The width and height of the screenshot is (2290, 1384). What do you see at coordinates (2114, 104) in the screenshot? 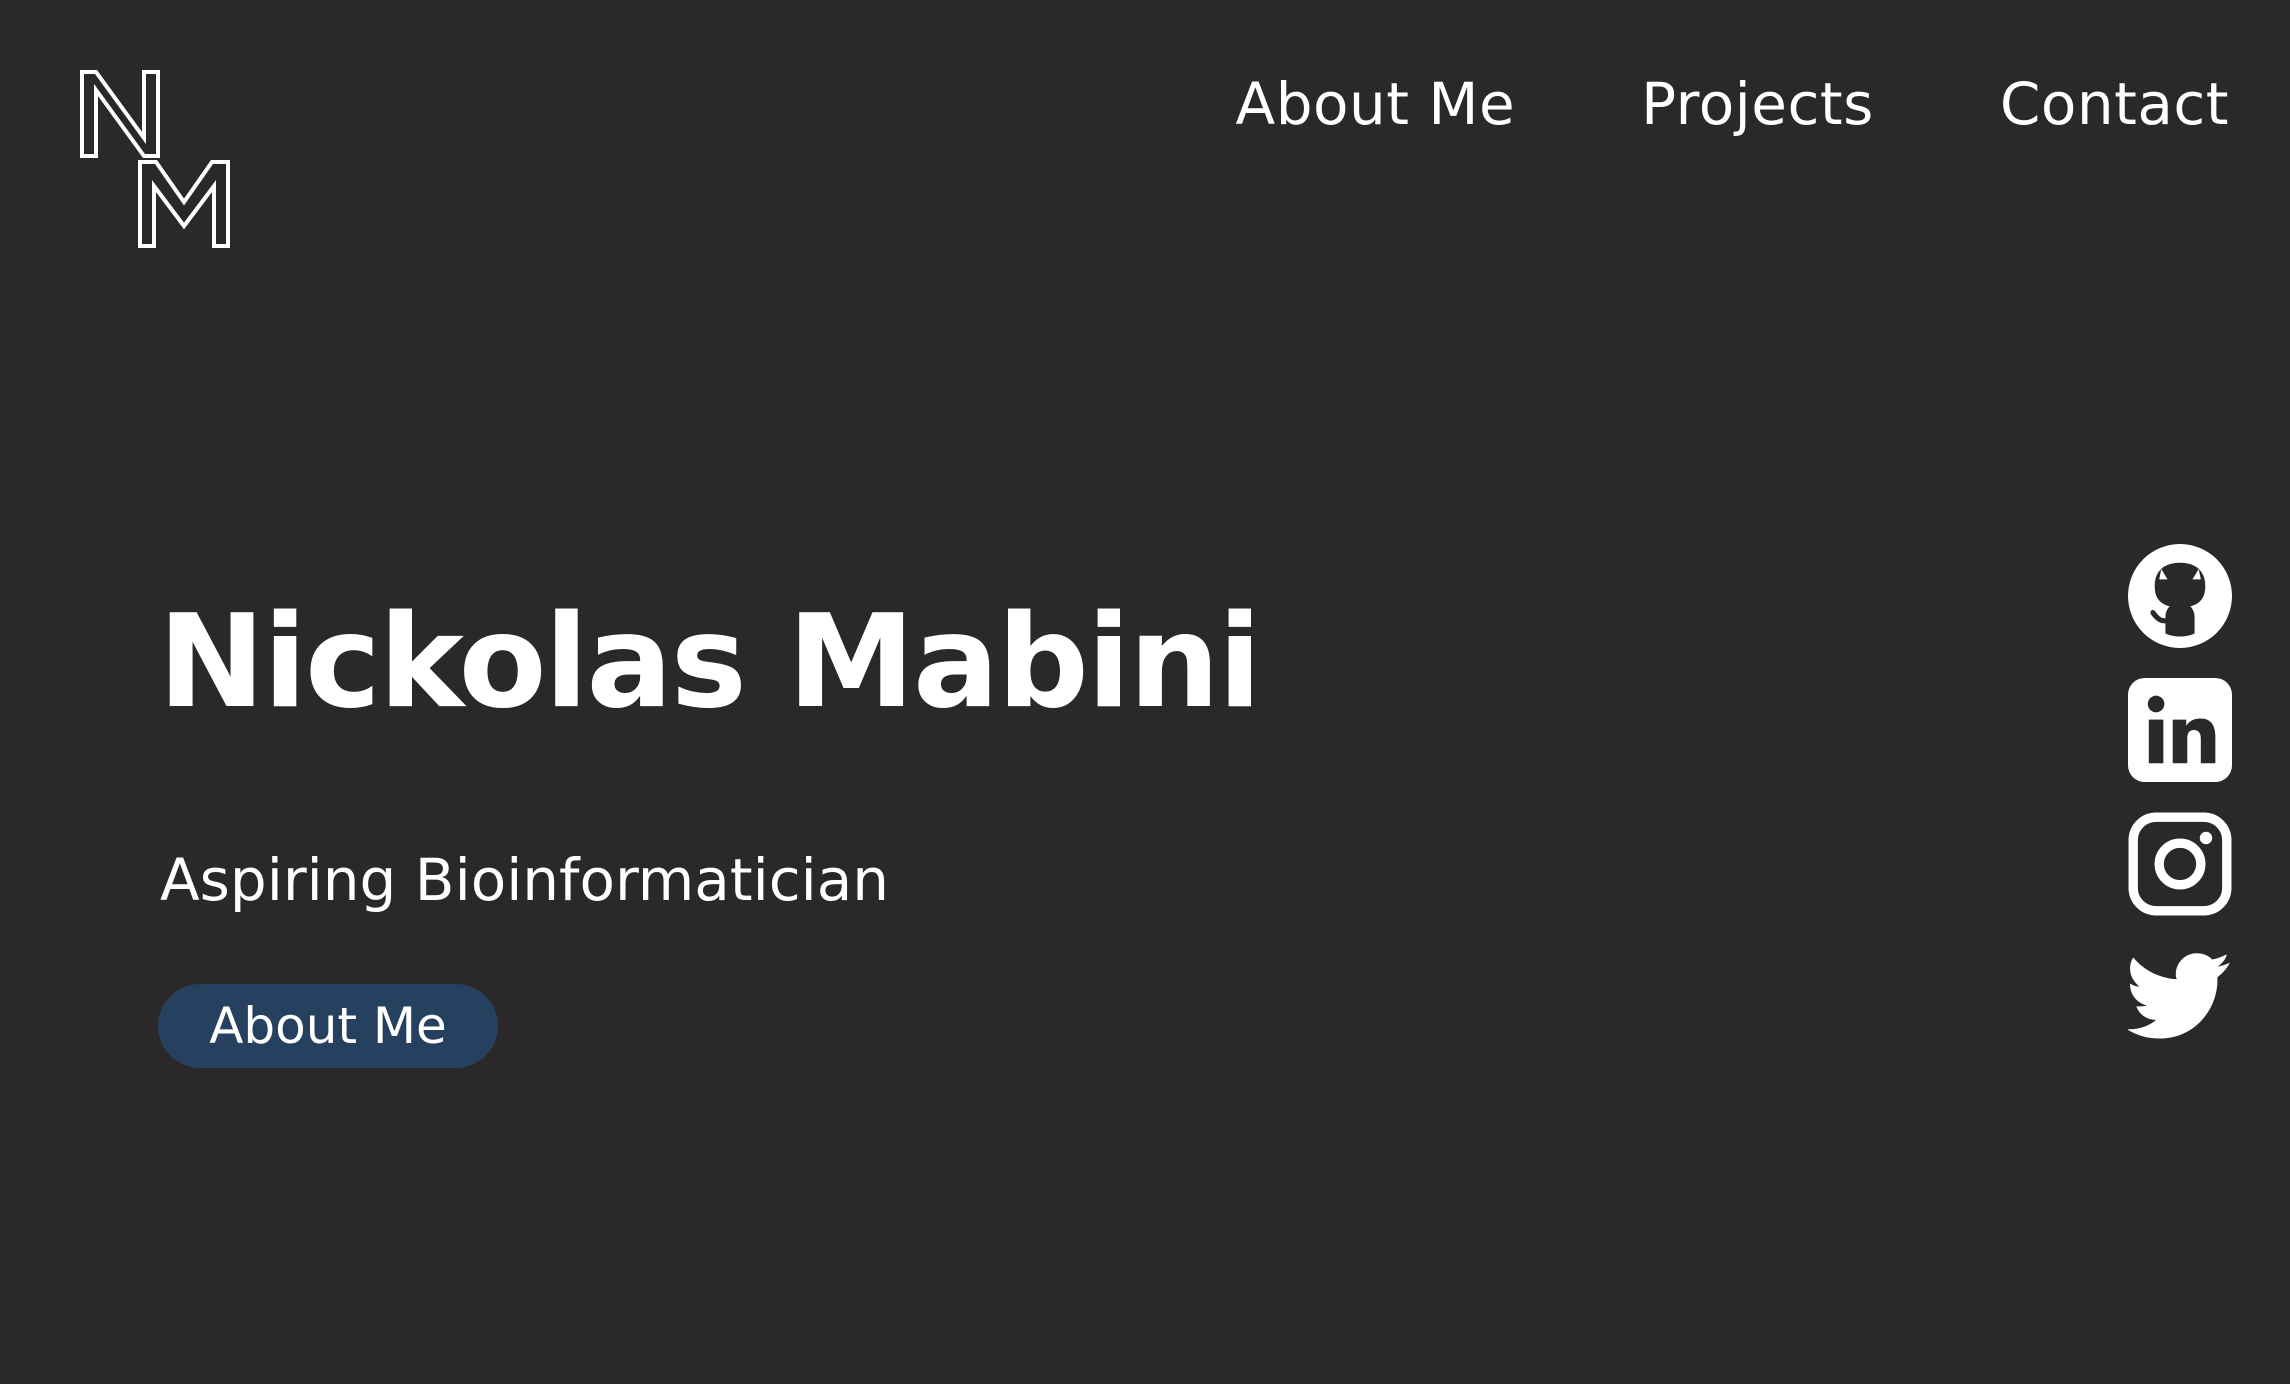
I see `nav-contact: Contact` at bounding box center [2114, 104].